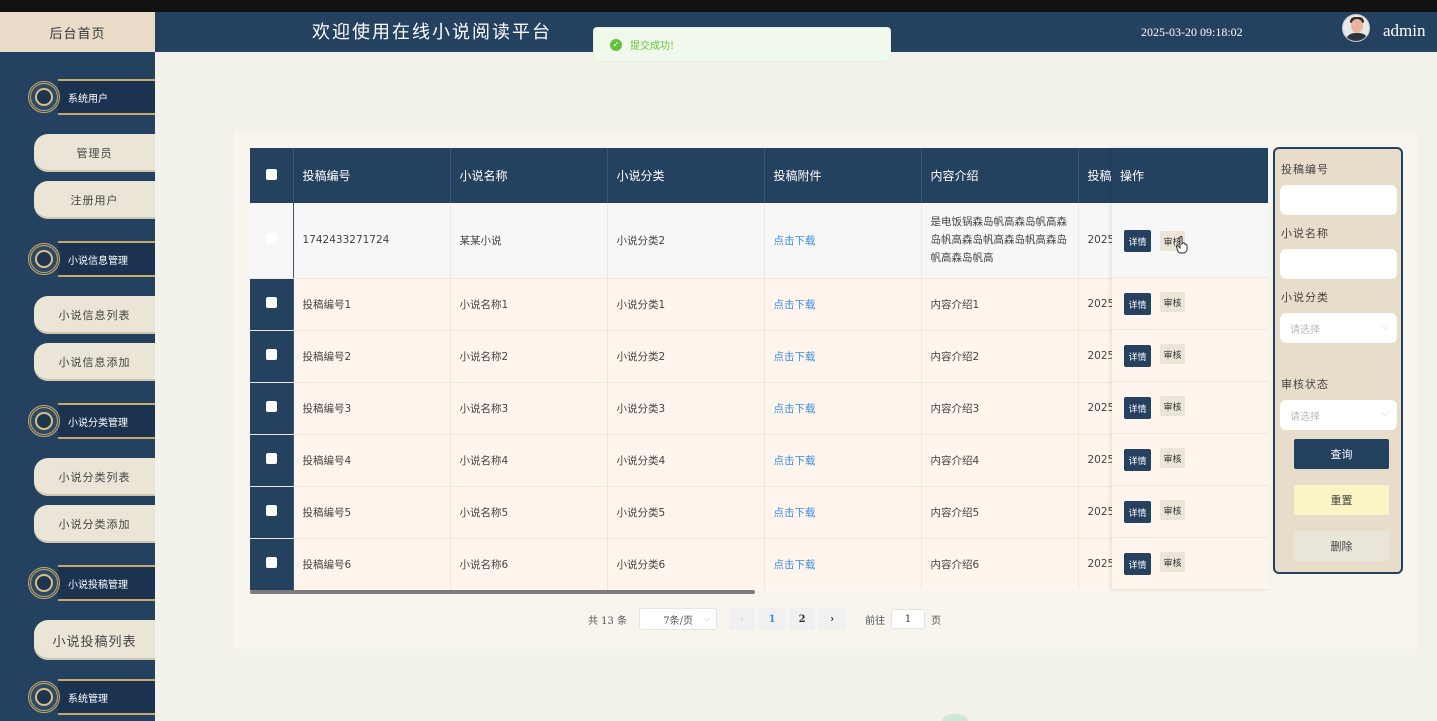  I want to click on next-page-button: ›, so click(832, 619).